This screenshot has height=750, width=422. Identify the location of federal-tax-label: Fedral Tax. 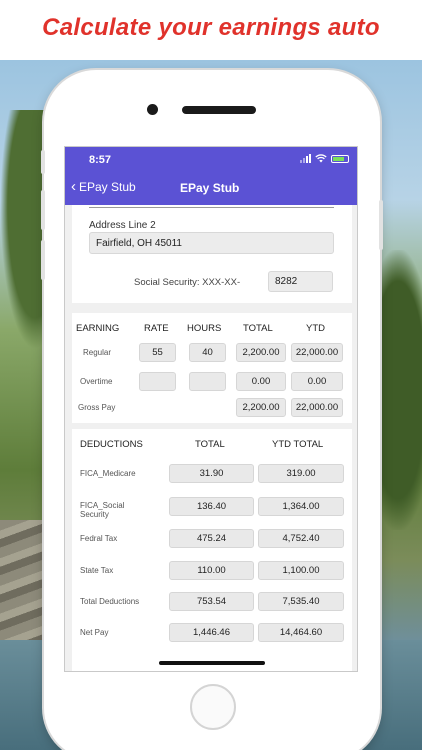
(99, 538).